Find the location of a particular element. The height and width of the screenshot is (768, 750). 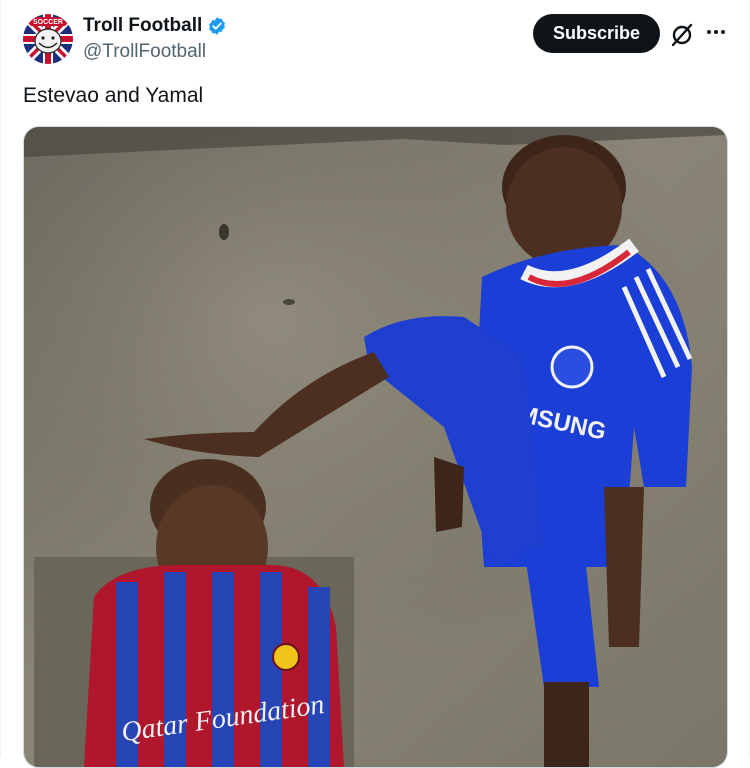

grok-icon is located at coordinates (682, 35).